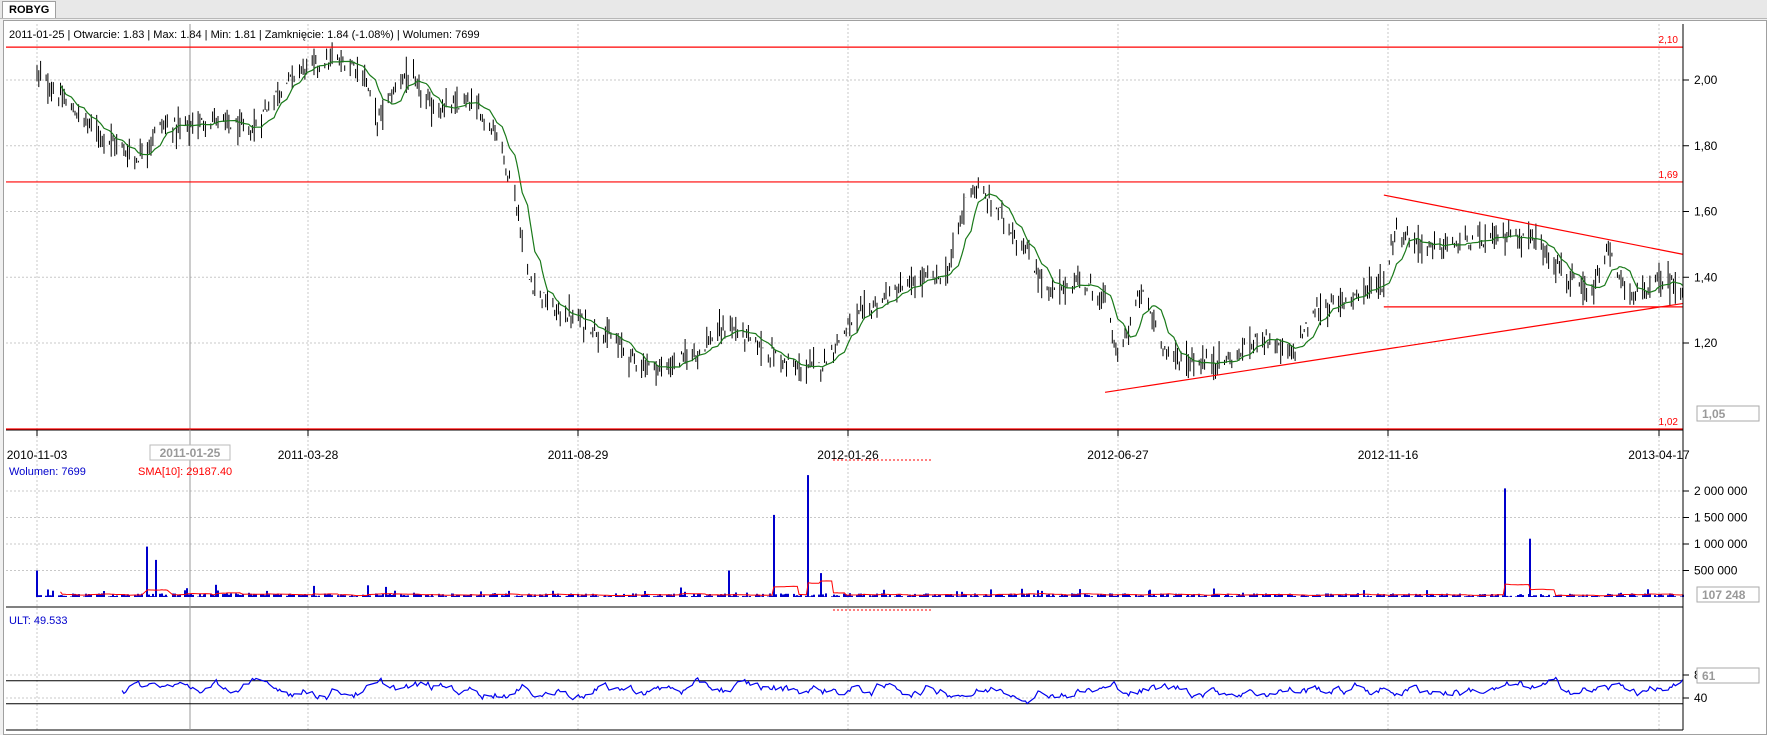  I want to click on y-tick-label: 1 500 000, so click(1721, 518).